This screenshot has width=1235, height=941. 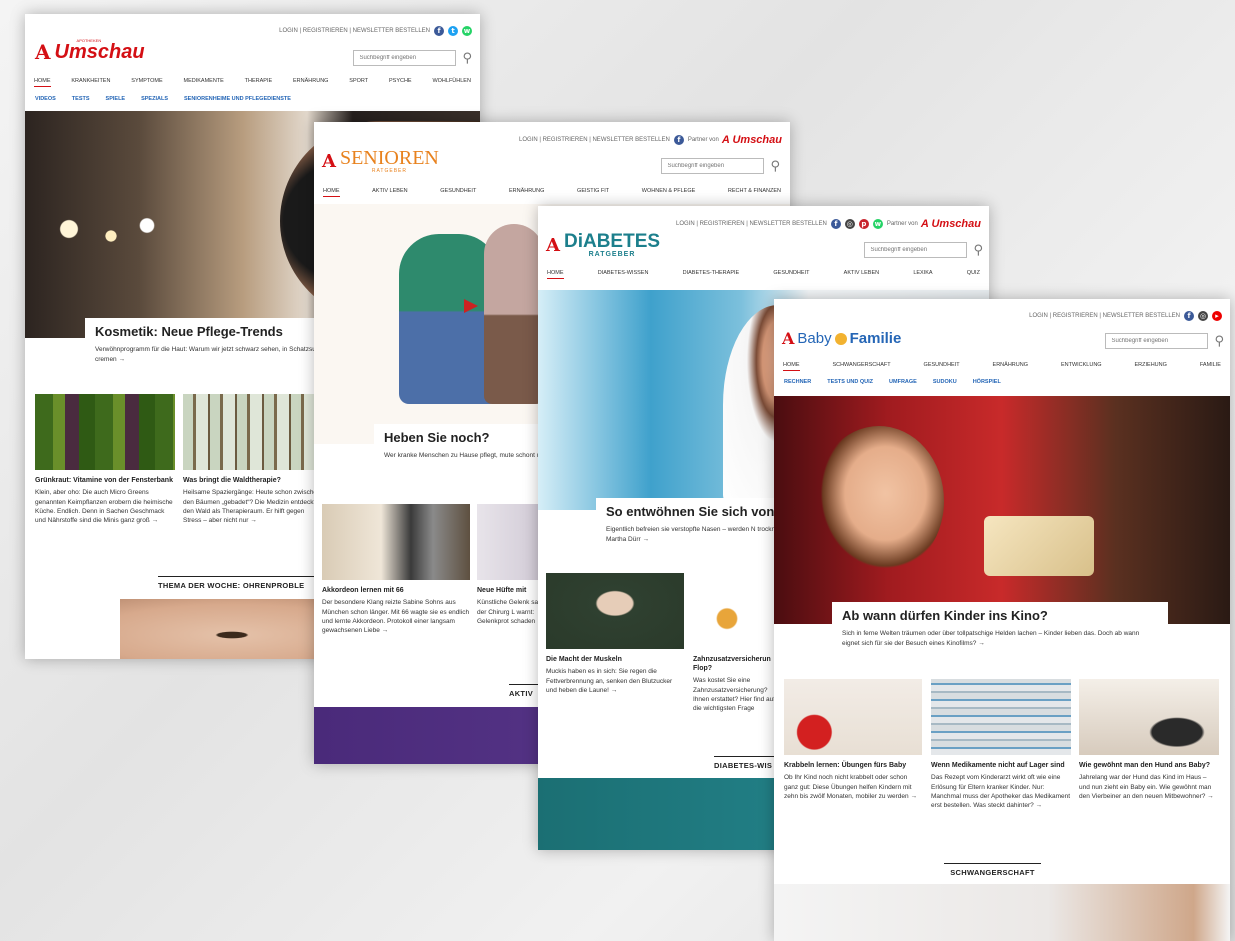 I want to click on forest-image, so click(x=253, y=432).